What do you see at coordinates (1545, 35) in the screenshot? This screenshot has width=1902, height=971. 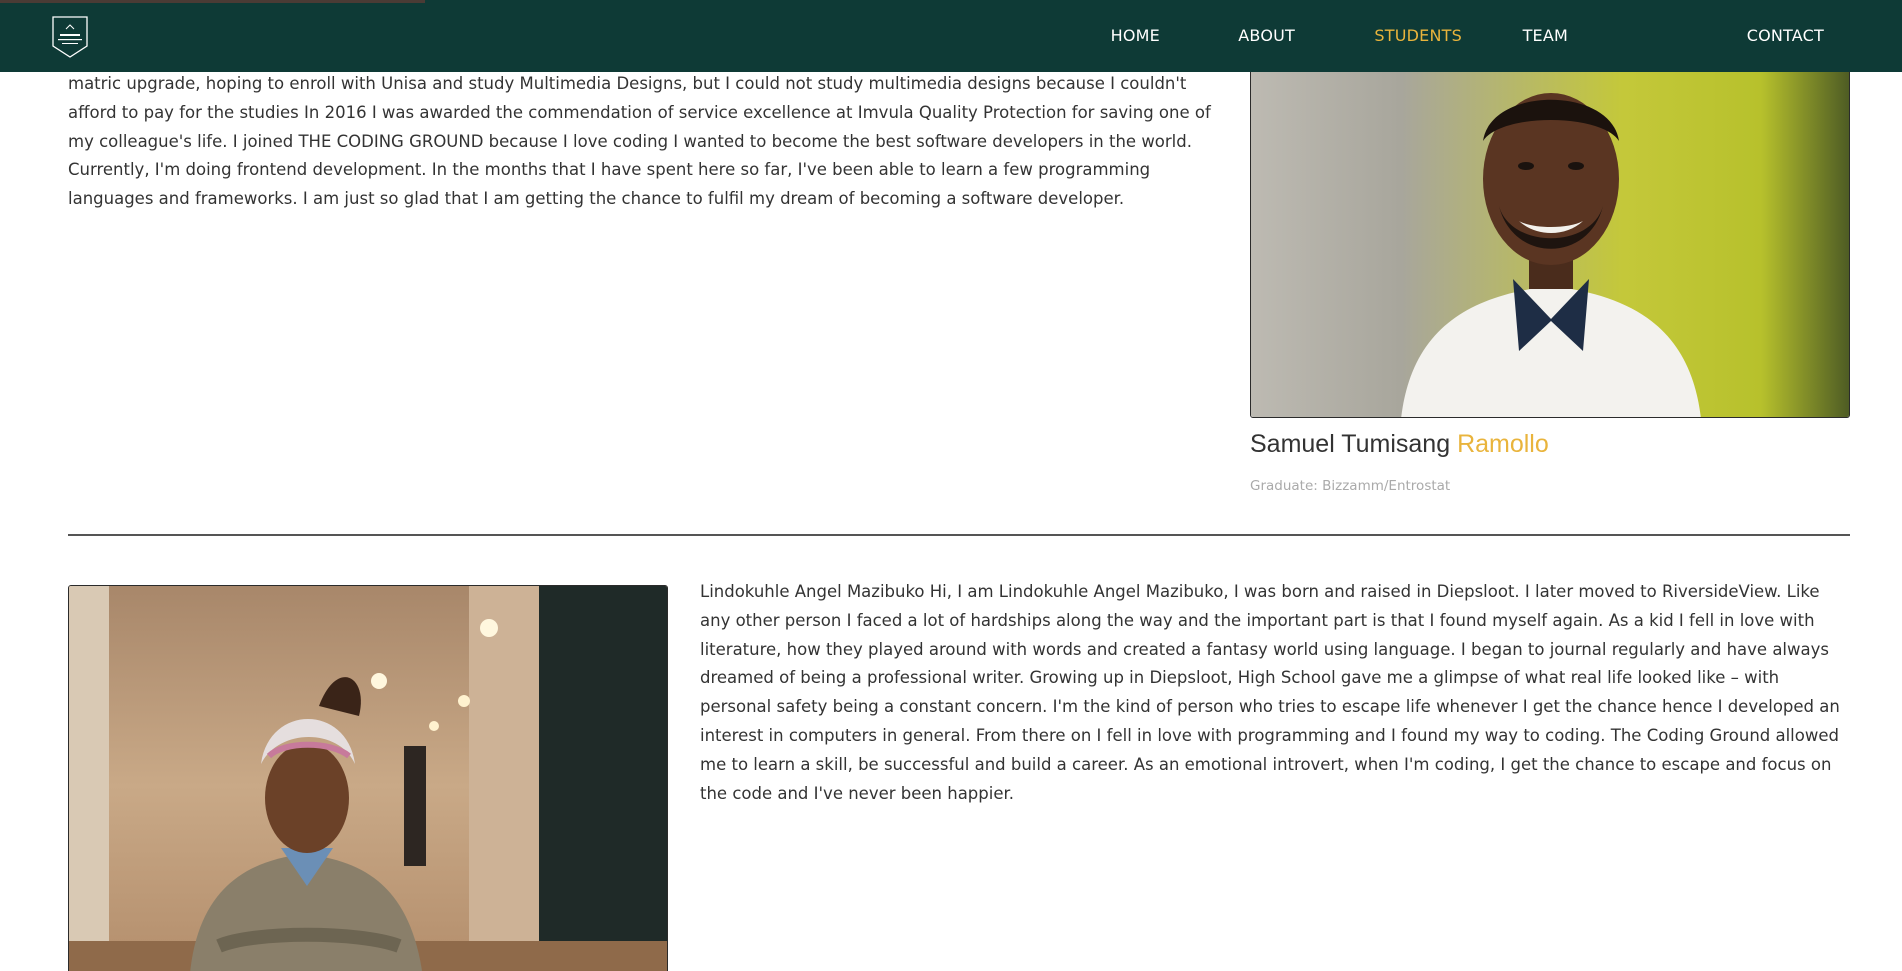 I see `nav-team-link: TEAM` at bounding box center [1545, 35].